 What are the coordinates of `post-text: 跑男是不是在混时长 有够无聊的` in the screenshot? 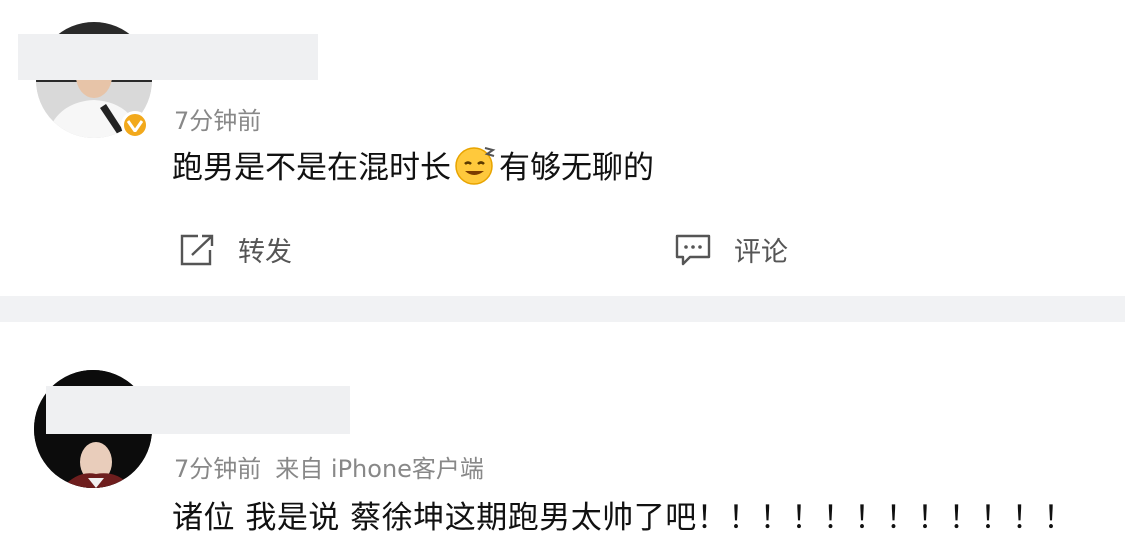 It's located at (413, 164).